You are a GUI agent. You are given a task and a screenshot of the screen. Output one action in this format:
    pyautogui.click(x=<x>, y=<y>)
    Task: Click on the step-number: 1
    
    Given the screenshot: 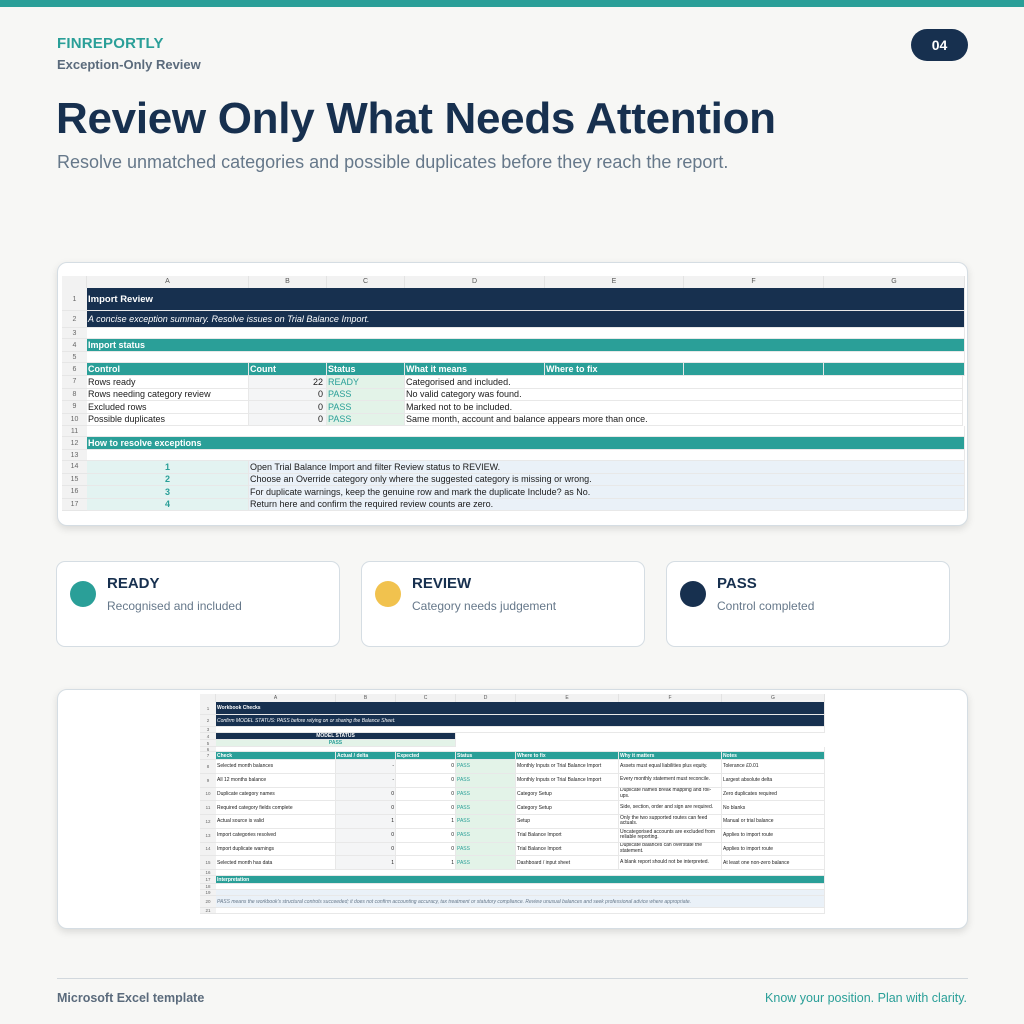 What is the action you would take?
    pyautogui.click(x=168, y=467)
    